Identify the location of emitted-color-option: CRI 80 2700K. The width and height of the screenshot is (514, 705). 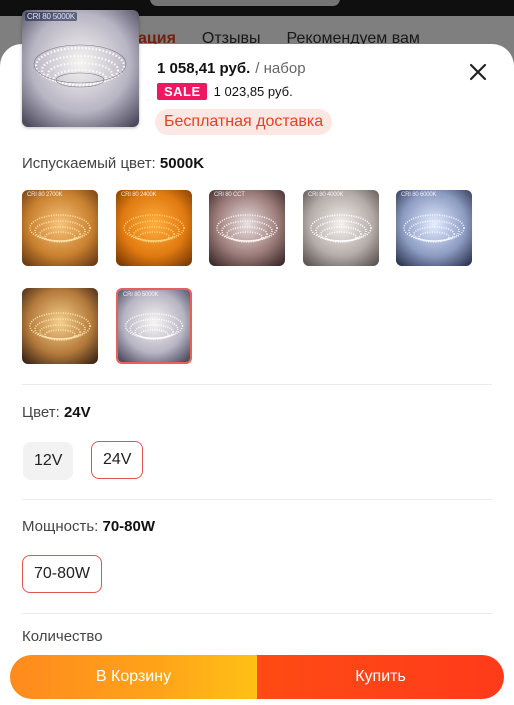
(60, 228).